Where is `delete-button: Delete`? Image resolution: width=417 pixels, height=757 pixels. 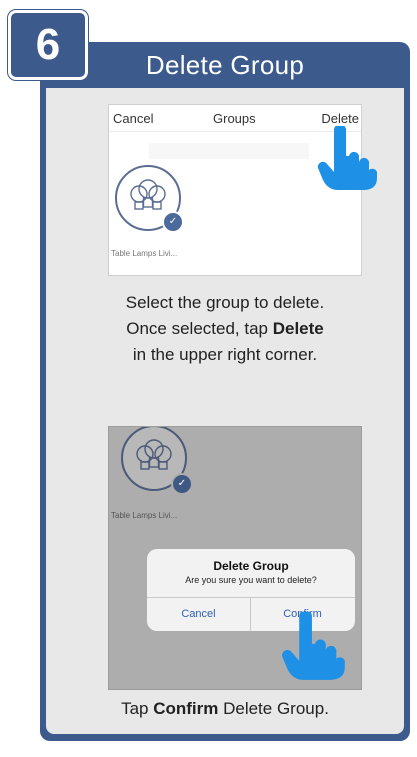
delete-button: Delete is located at coordinates (340, 118).